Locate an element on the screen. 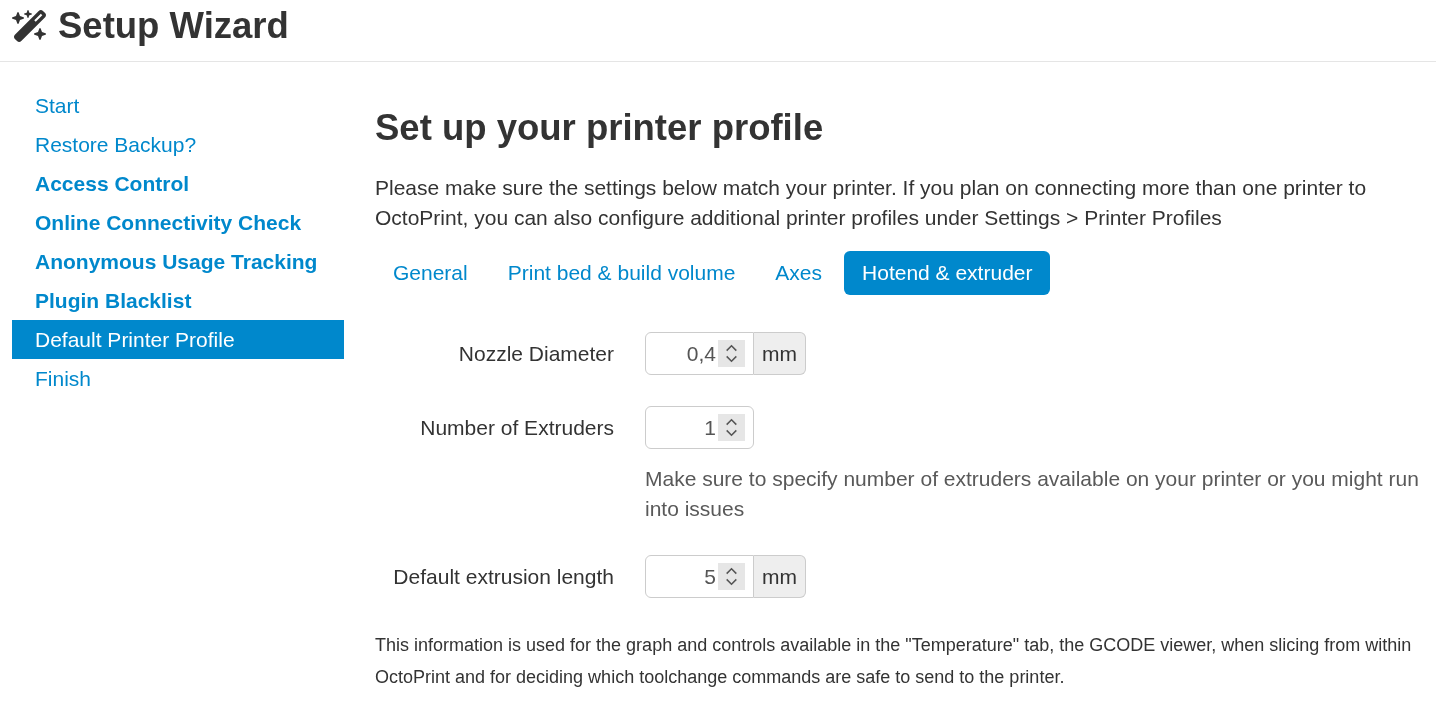 This screenshot has width=1436, height=727. field-label: Nozzle Diameter is located at coordinates (535, 353).